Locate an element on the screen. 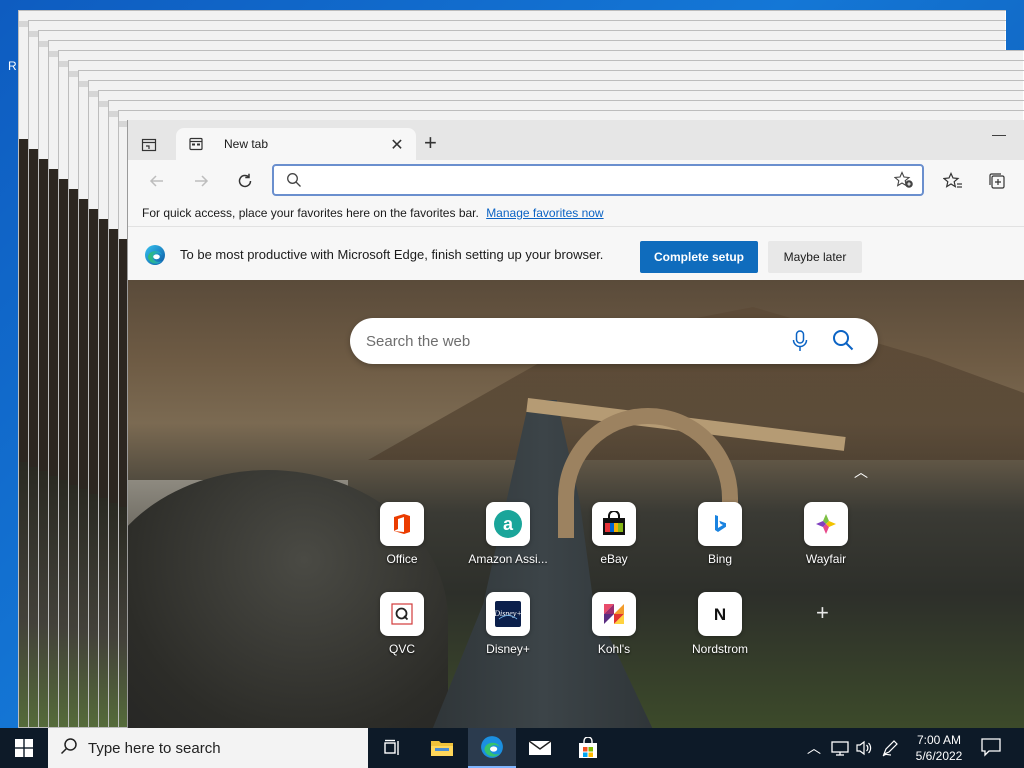  store-icon is located at coordinates (588, 747).